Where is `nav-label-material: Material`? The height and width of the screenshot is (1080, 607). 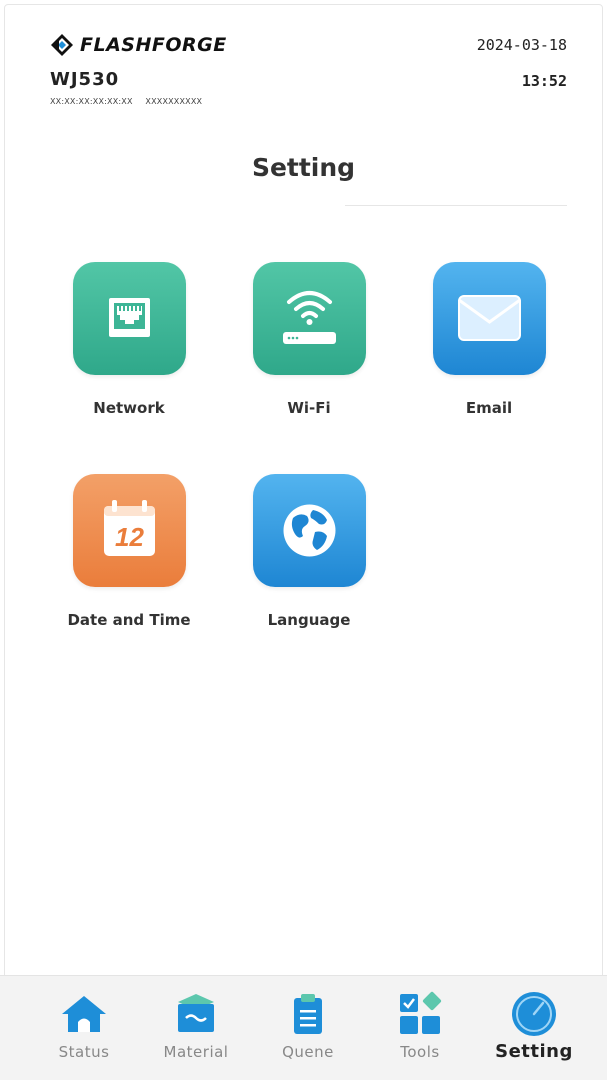 nav-label-material: Material is located at coordinates (196, 1052).